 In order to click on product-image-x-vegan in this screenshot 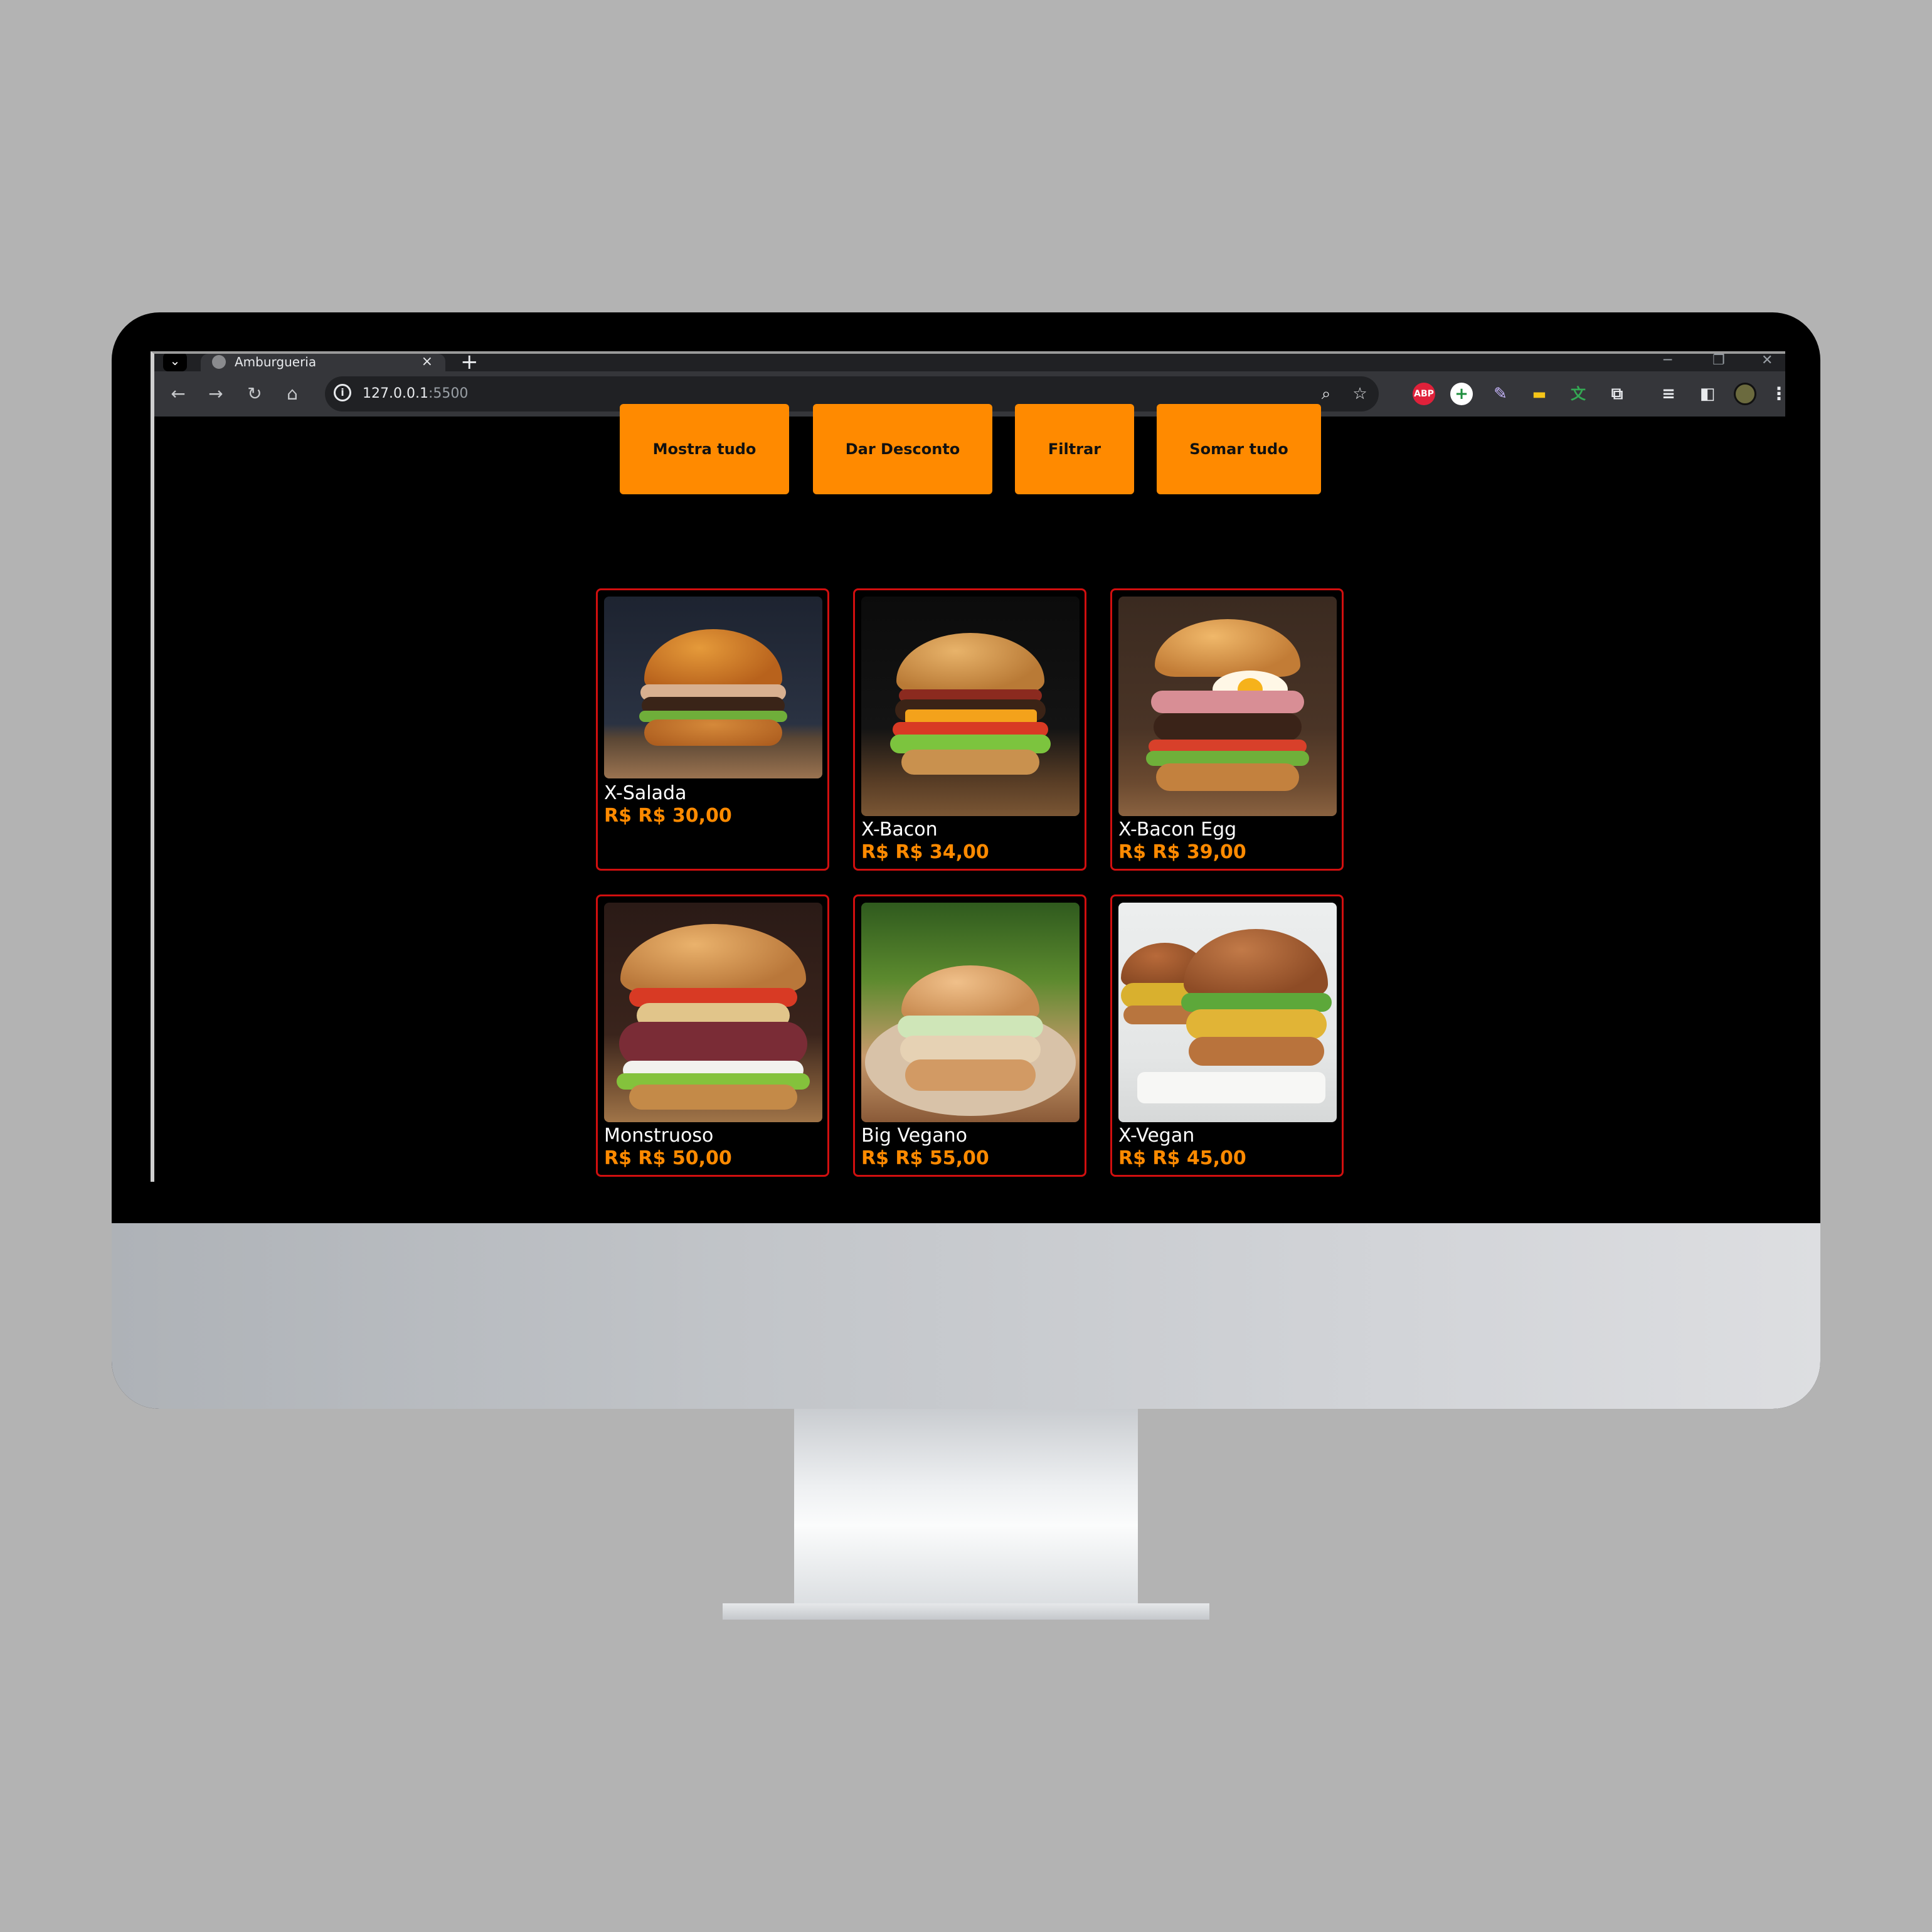, I will do `click(1227, 1013)`.